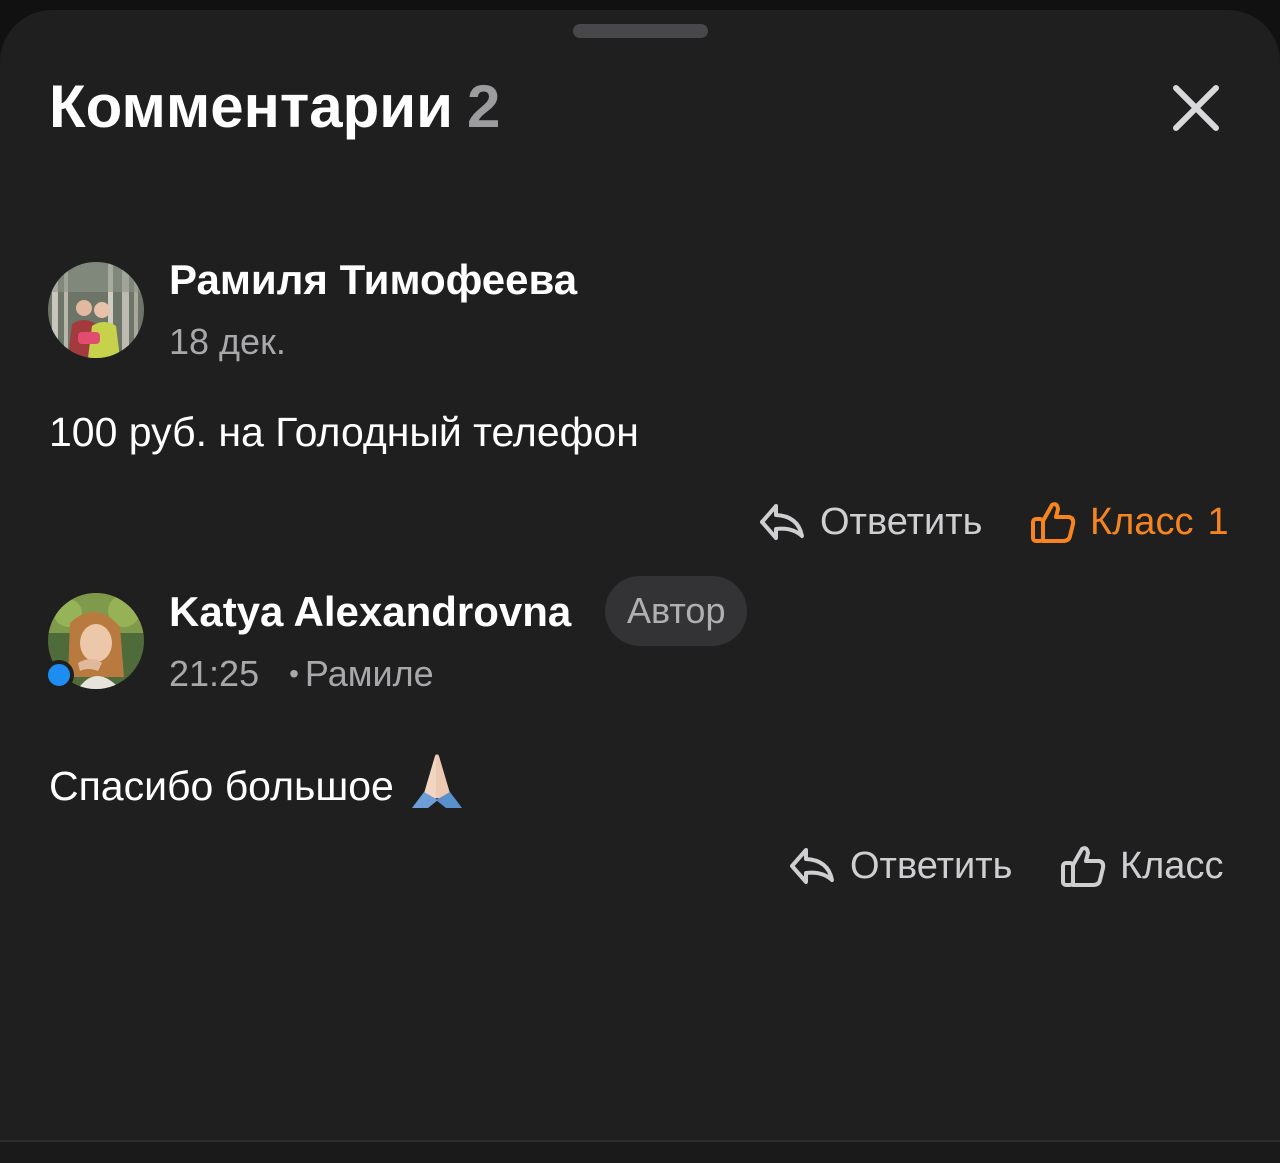  Describe the element at coordinates (373, 280) in the screenshot. I see `comment-author: Рамиля Тимофеева` at that location.